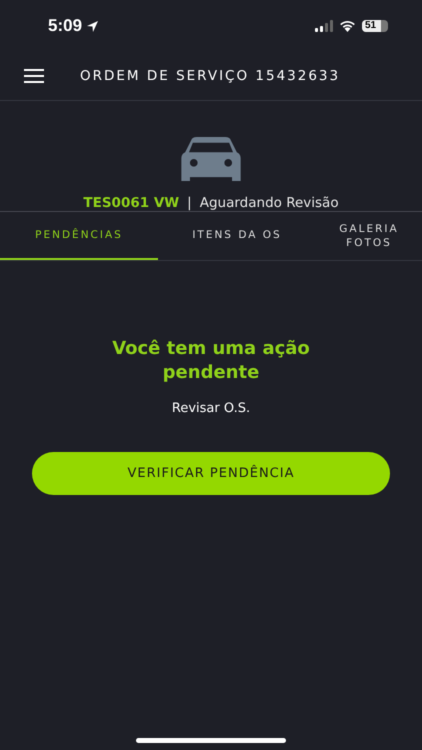  Describe the element at coordinates (79, 236) in the screenshot. I see `tab: PENDÊNCIAS` at that location.